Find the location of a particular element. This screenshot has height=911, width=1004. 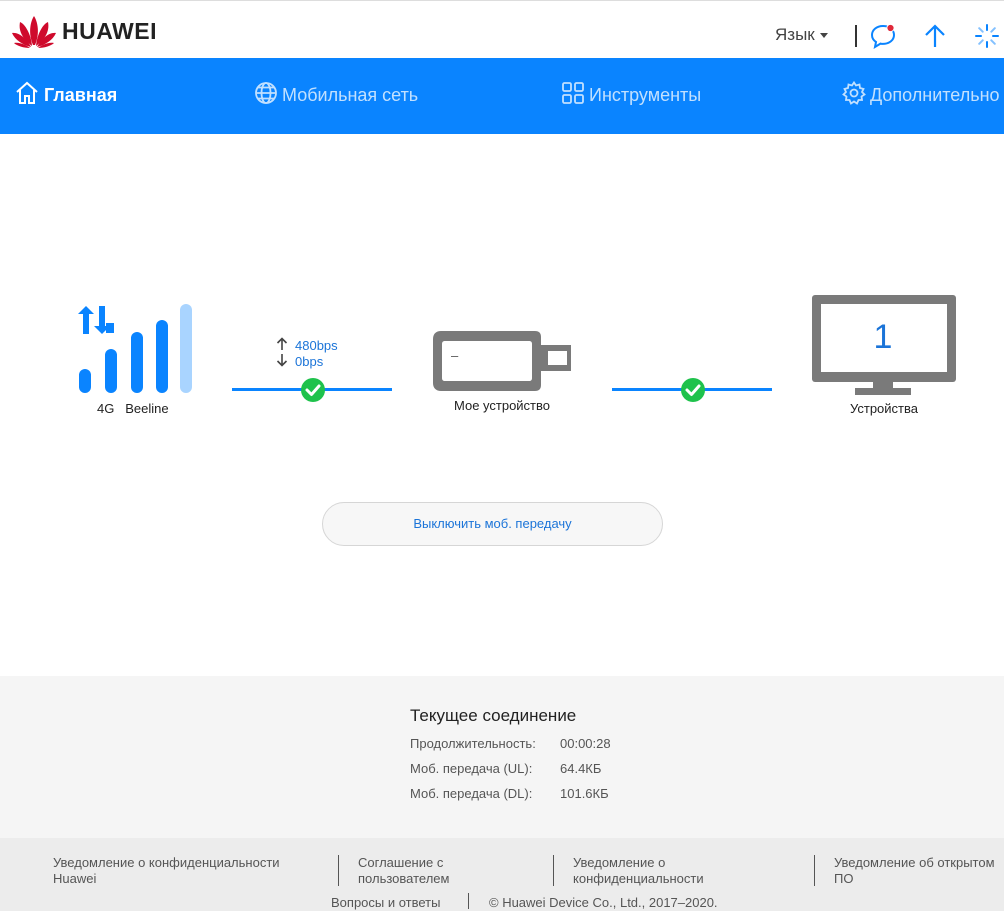

loading-icon is located at coordinates (987, 36).